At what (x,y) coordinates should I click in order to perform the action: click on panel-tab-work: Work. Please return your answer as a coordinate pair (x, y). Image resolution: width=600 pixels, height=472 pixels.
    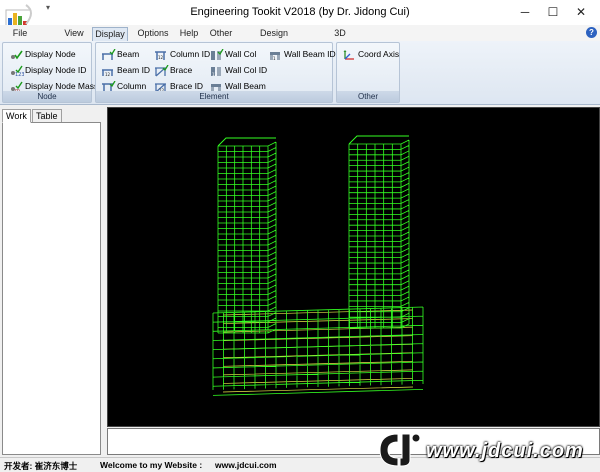
    Looking at the image, I should click on (16, 116).